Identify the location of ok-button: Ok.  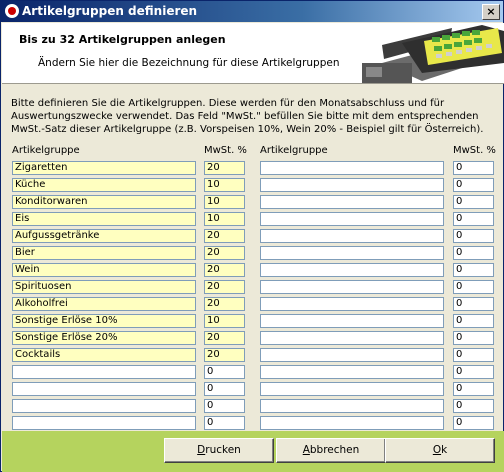
(440, 450).